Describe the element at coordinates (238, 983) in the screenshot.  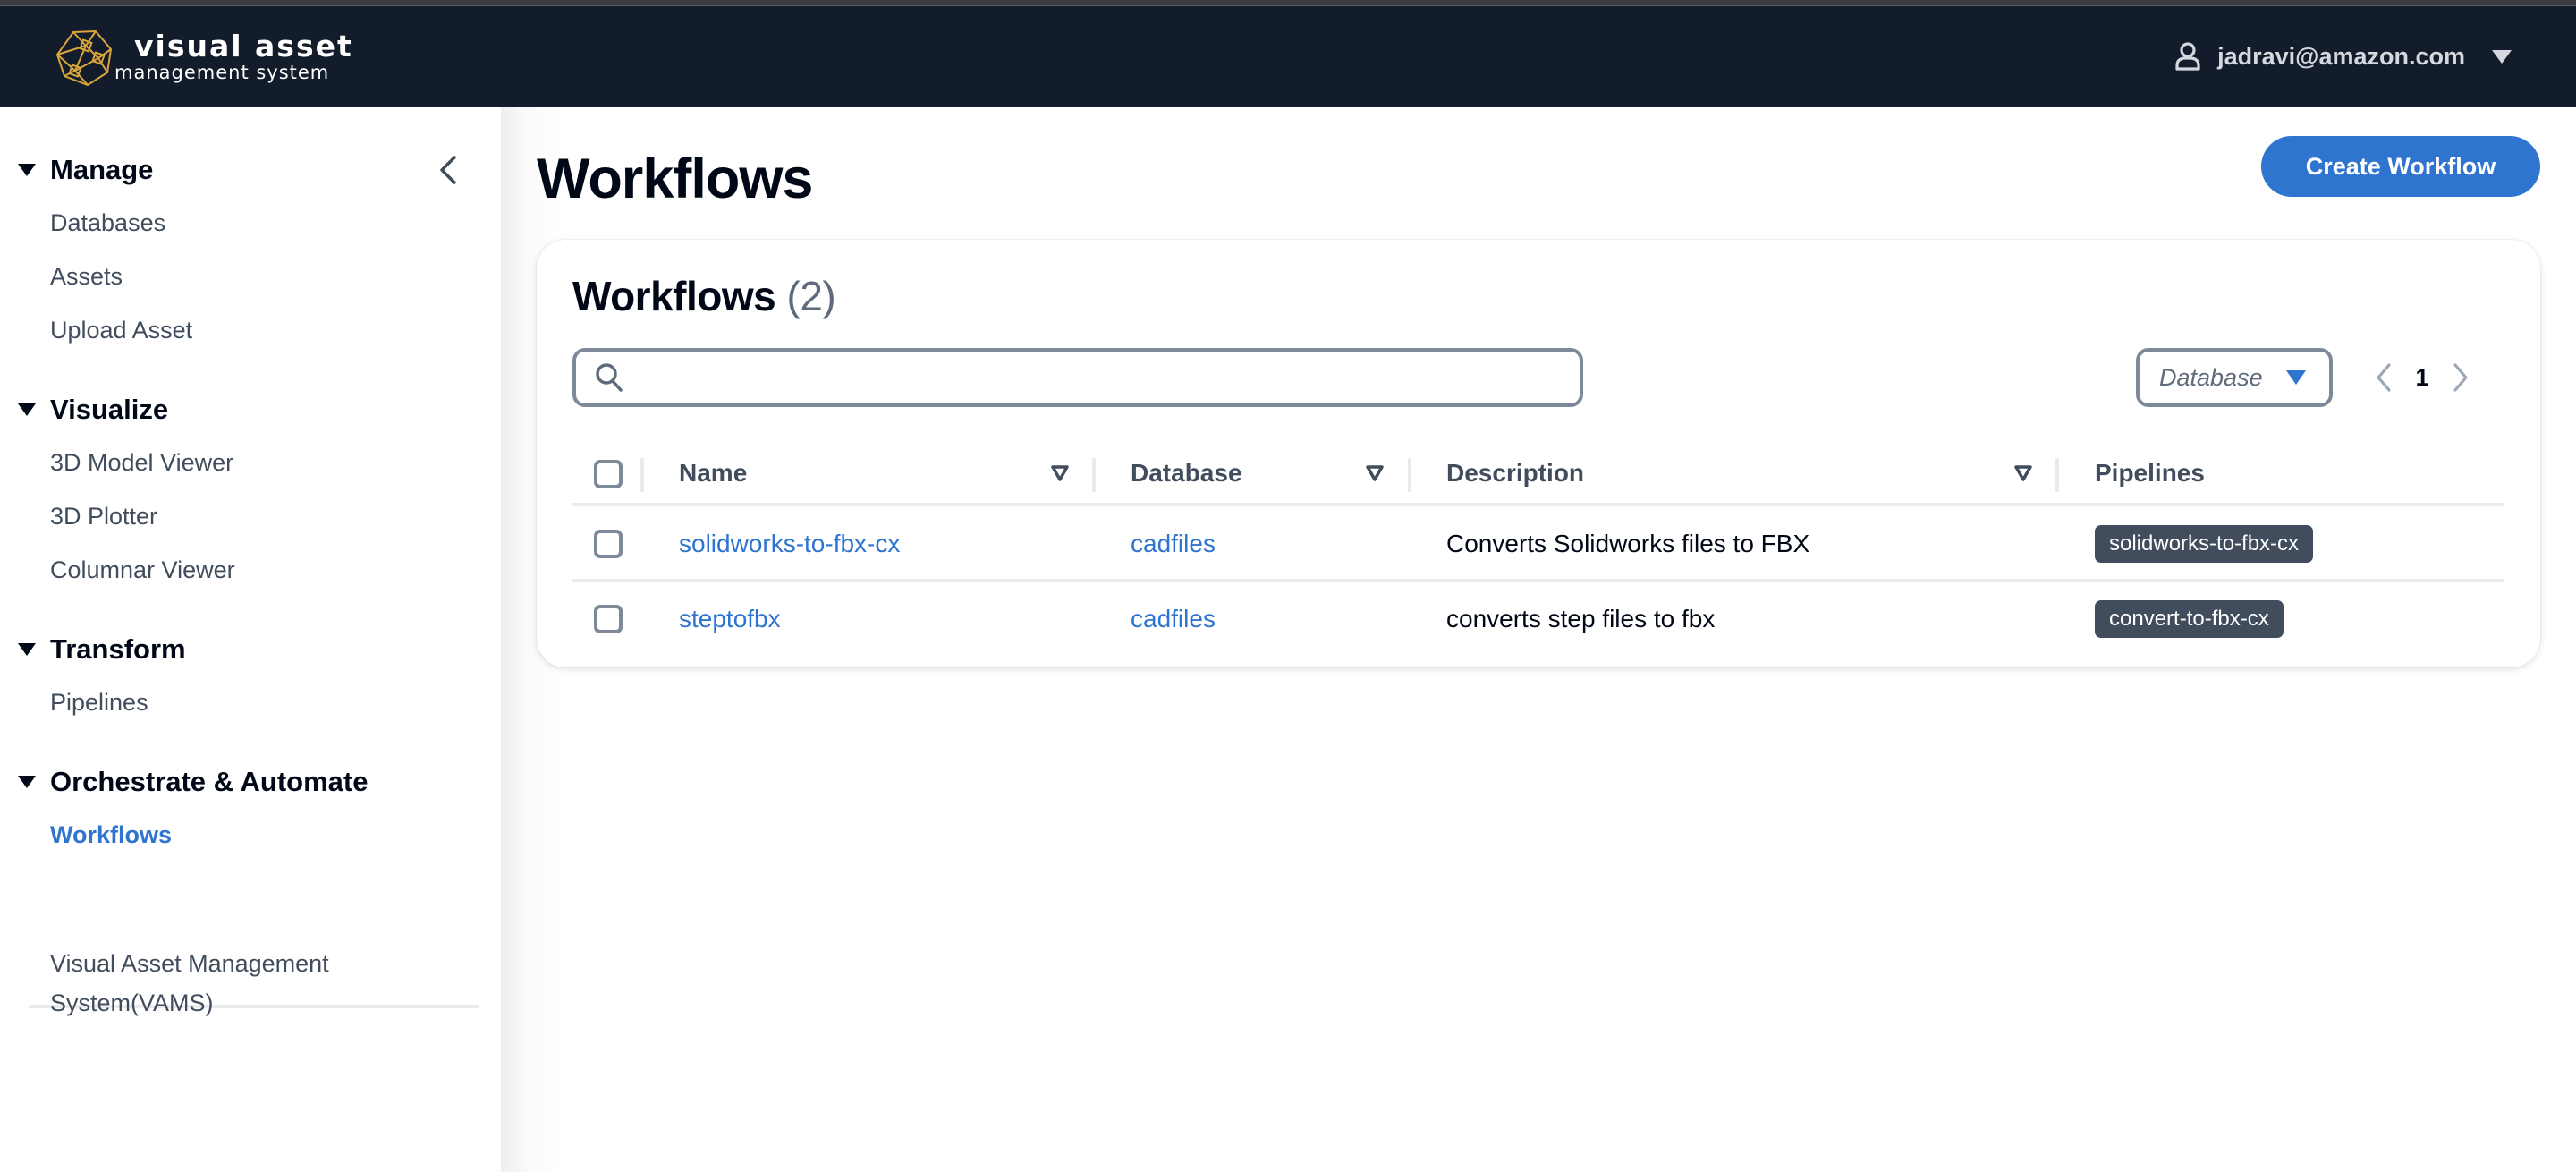
I see `sidebar-footer-link: Visual Asset Management System(VAMS)` at that location.